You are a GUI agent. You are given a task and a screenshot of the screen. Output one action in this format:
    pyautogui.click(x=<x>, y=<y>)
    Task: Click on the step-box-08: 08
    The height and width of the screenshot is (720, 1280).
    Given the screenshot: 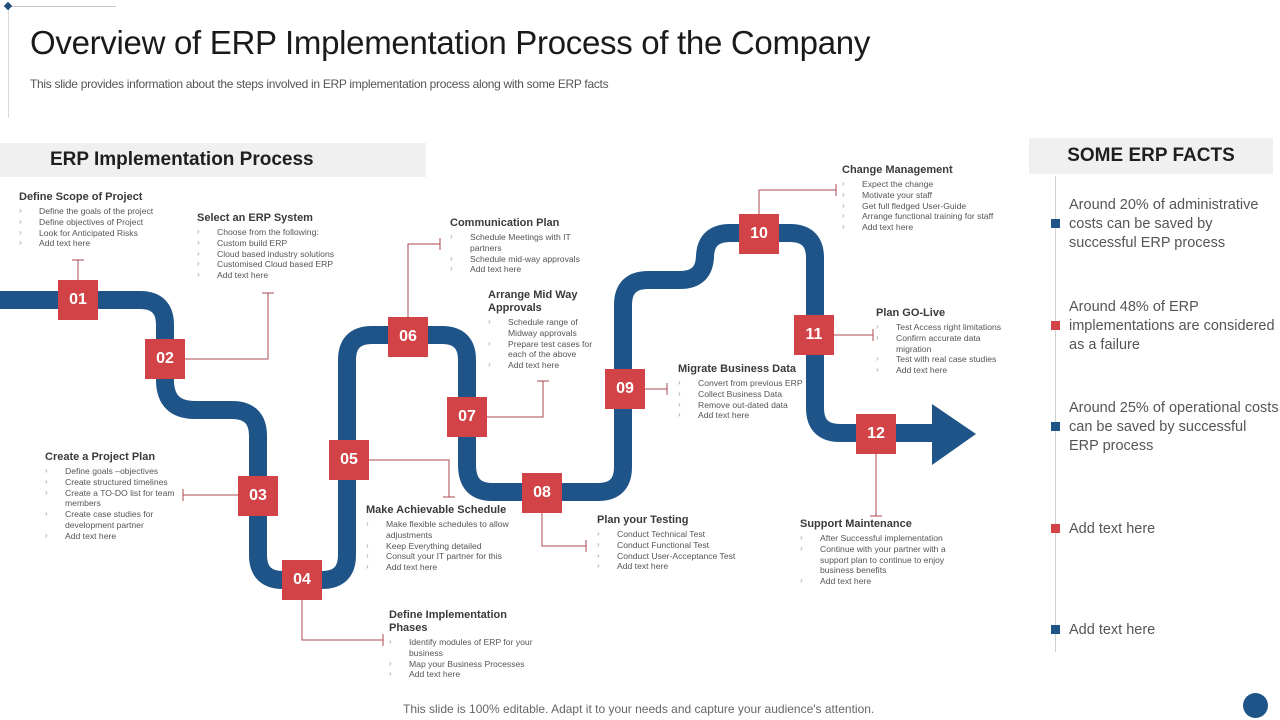 What is the action you would take?
    pyautogui.click(x=542, y=493)
    